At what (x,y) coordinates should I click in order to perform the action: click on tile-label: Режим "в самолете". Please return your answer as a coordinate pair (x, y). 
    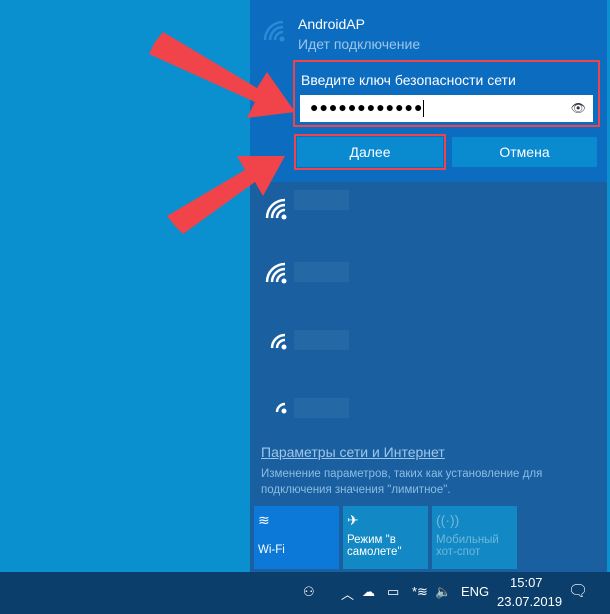
    Looking at the image, I should click on (374, 546).